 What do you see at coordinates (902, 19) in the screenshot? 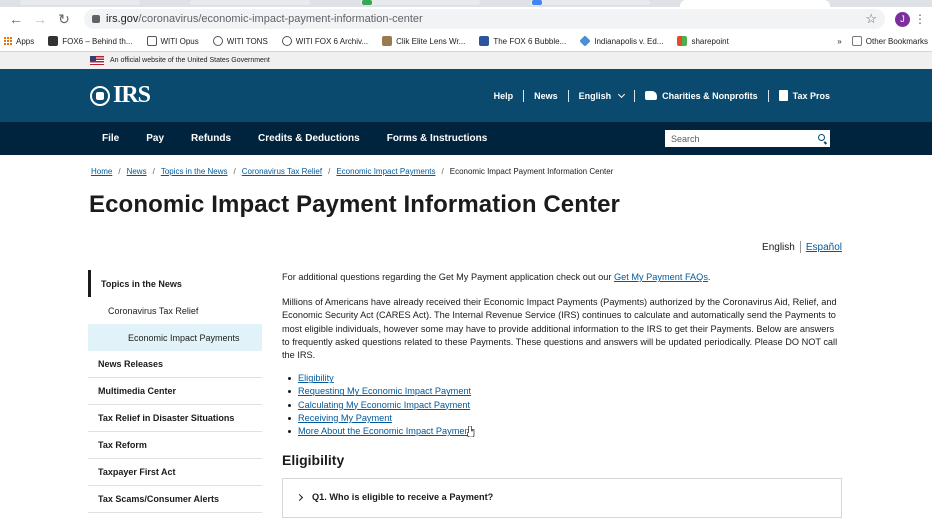
I see `profile-avatar: J` at bounding box center [902, 19].